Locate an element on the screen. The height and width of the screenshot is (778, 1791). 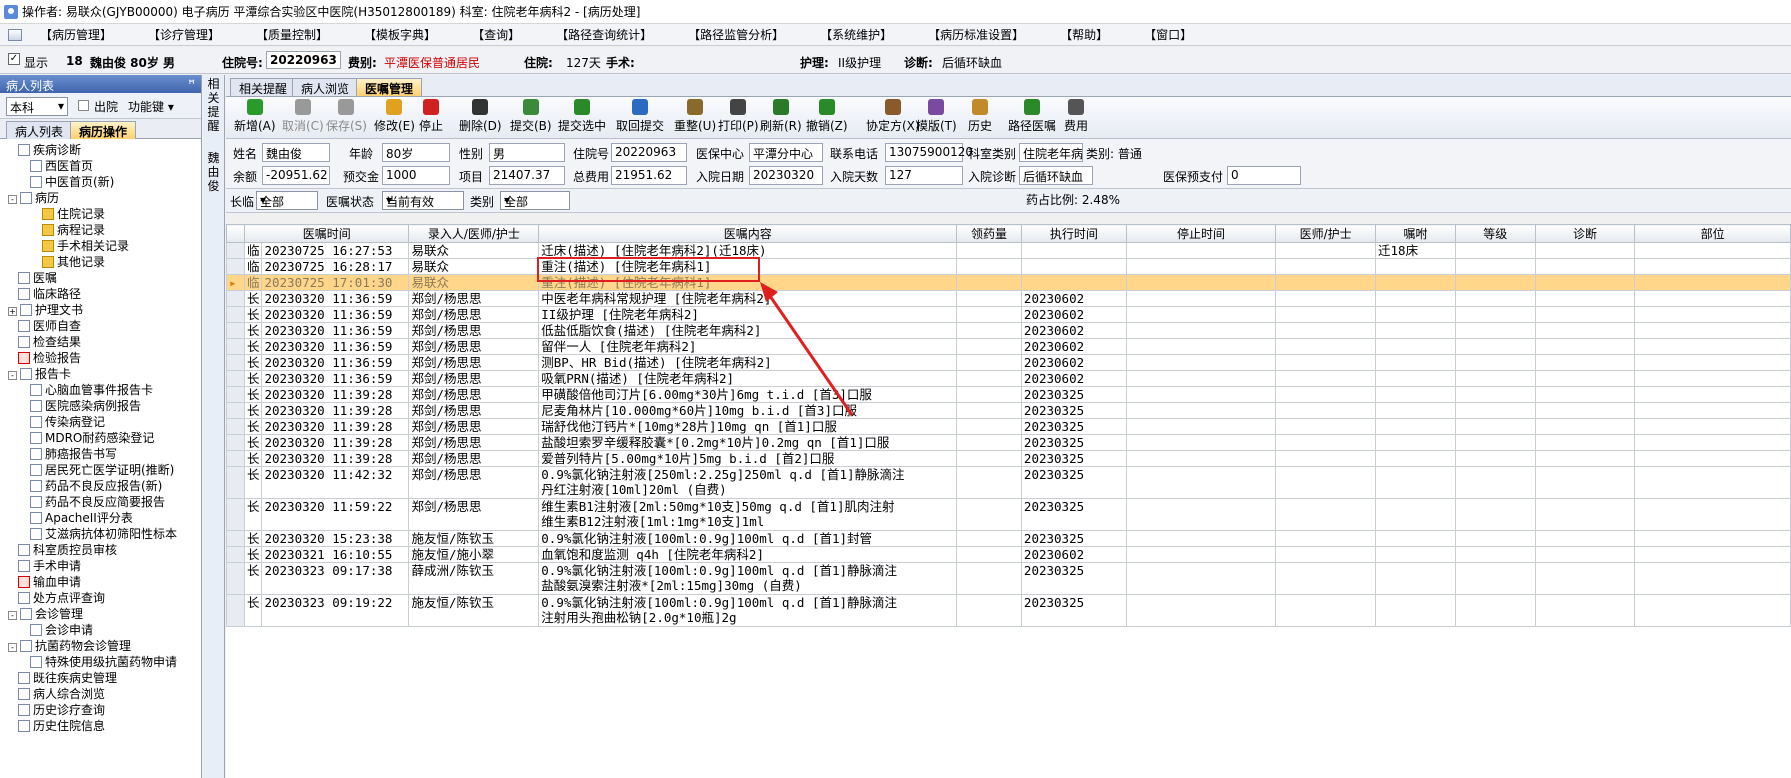
tree-node: 疾病诊断 is located at coordinates (49, 150).